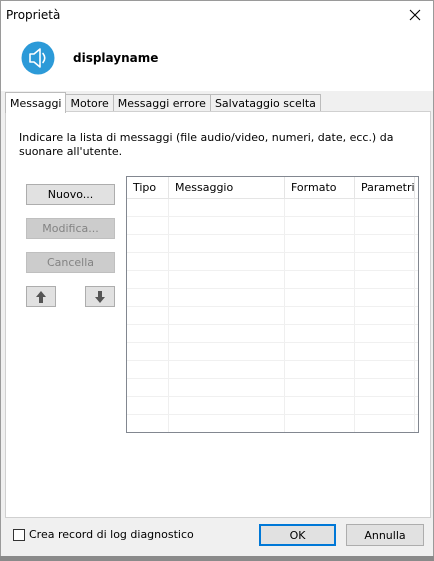 The height and width of the screenshot is (561, 434). I want to click on arrow-down-icon, so click(100, 296).